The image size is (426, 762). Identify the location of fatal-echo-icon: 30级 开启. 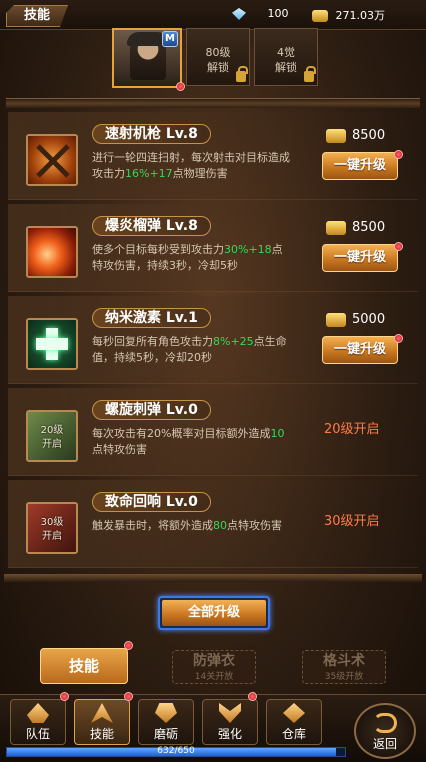
(52, 528).